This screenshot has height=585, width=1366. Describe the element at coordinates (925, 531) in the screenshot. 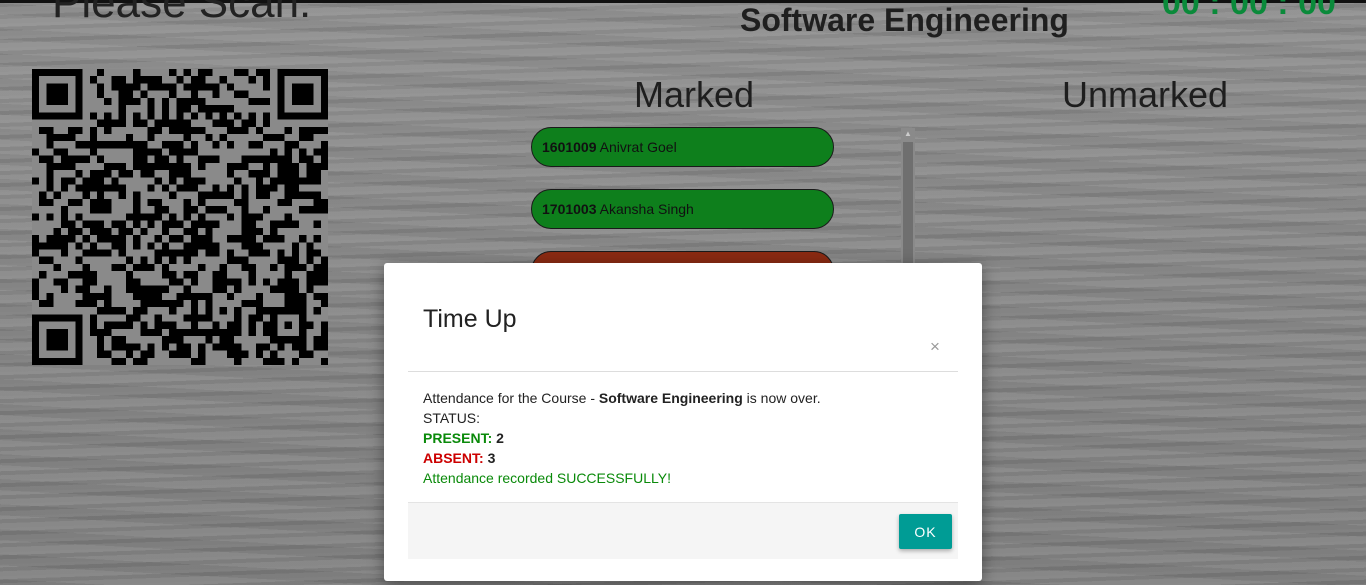

I see `ok-button: OK` at that location.